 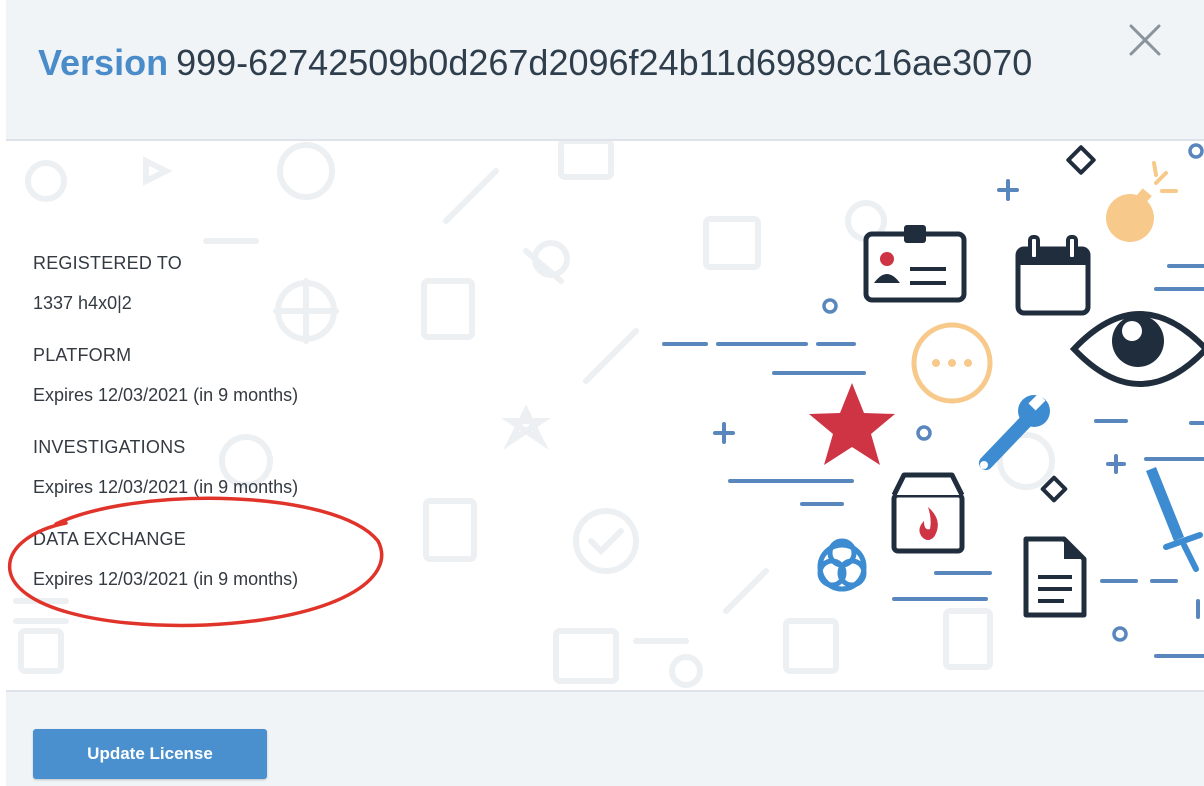 I want to click on close-icon, so click(x=1145, y=40).